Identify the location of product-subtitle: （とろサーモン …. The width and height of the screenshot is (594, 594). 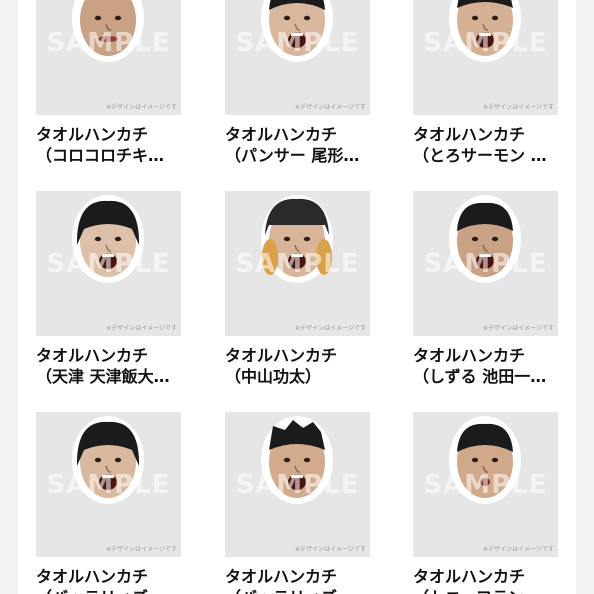
(488, 155).